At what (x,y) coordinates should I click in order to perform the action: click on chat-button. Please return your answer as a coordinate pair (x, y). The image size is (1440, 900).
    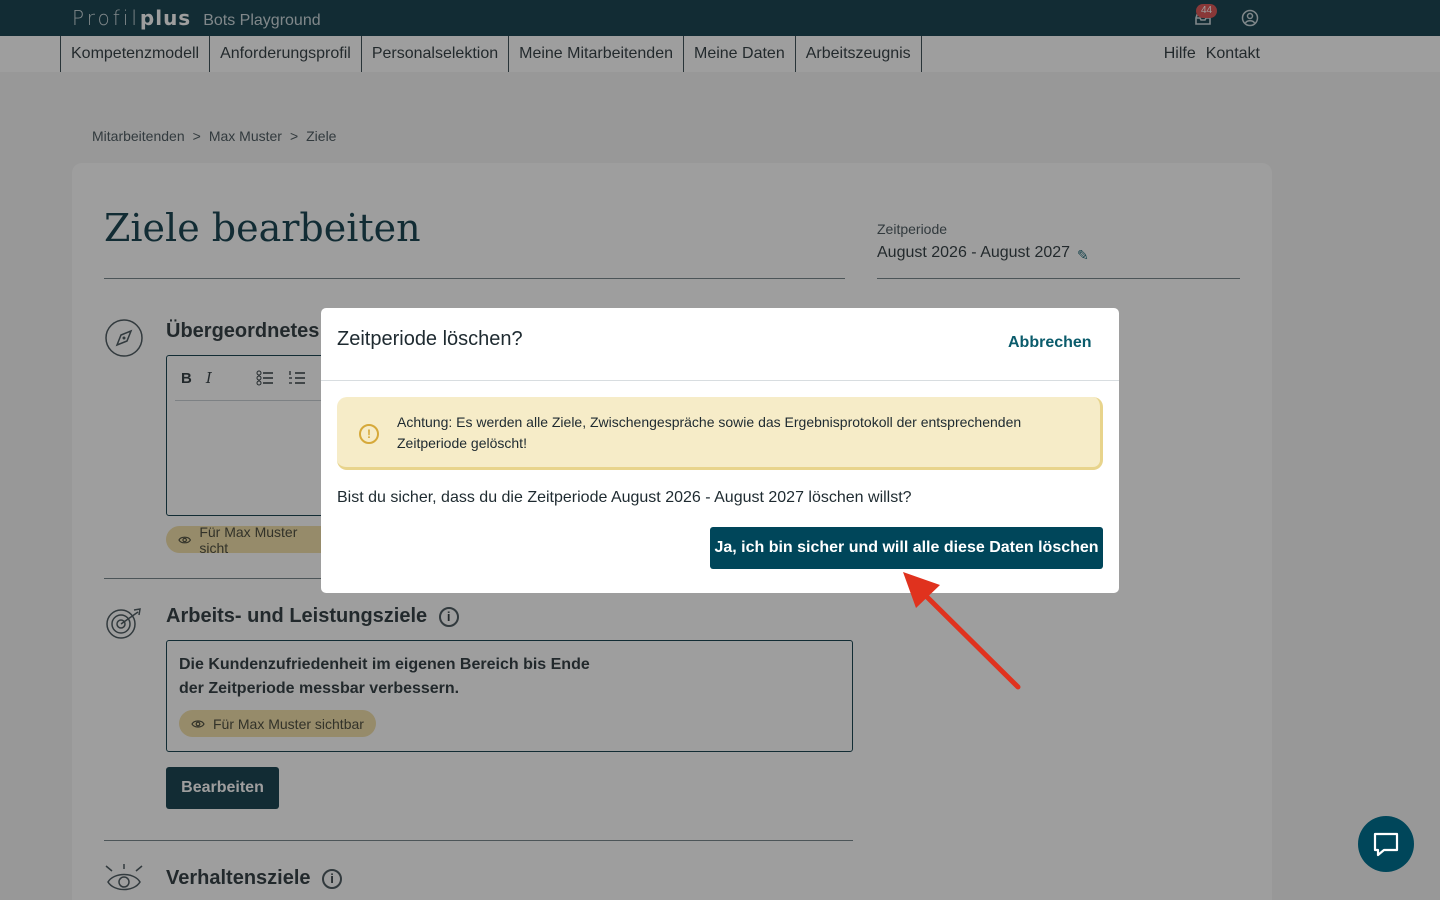
    Looking at the image, I should click on (1386, 844).